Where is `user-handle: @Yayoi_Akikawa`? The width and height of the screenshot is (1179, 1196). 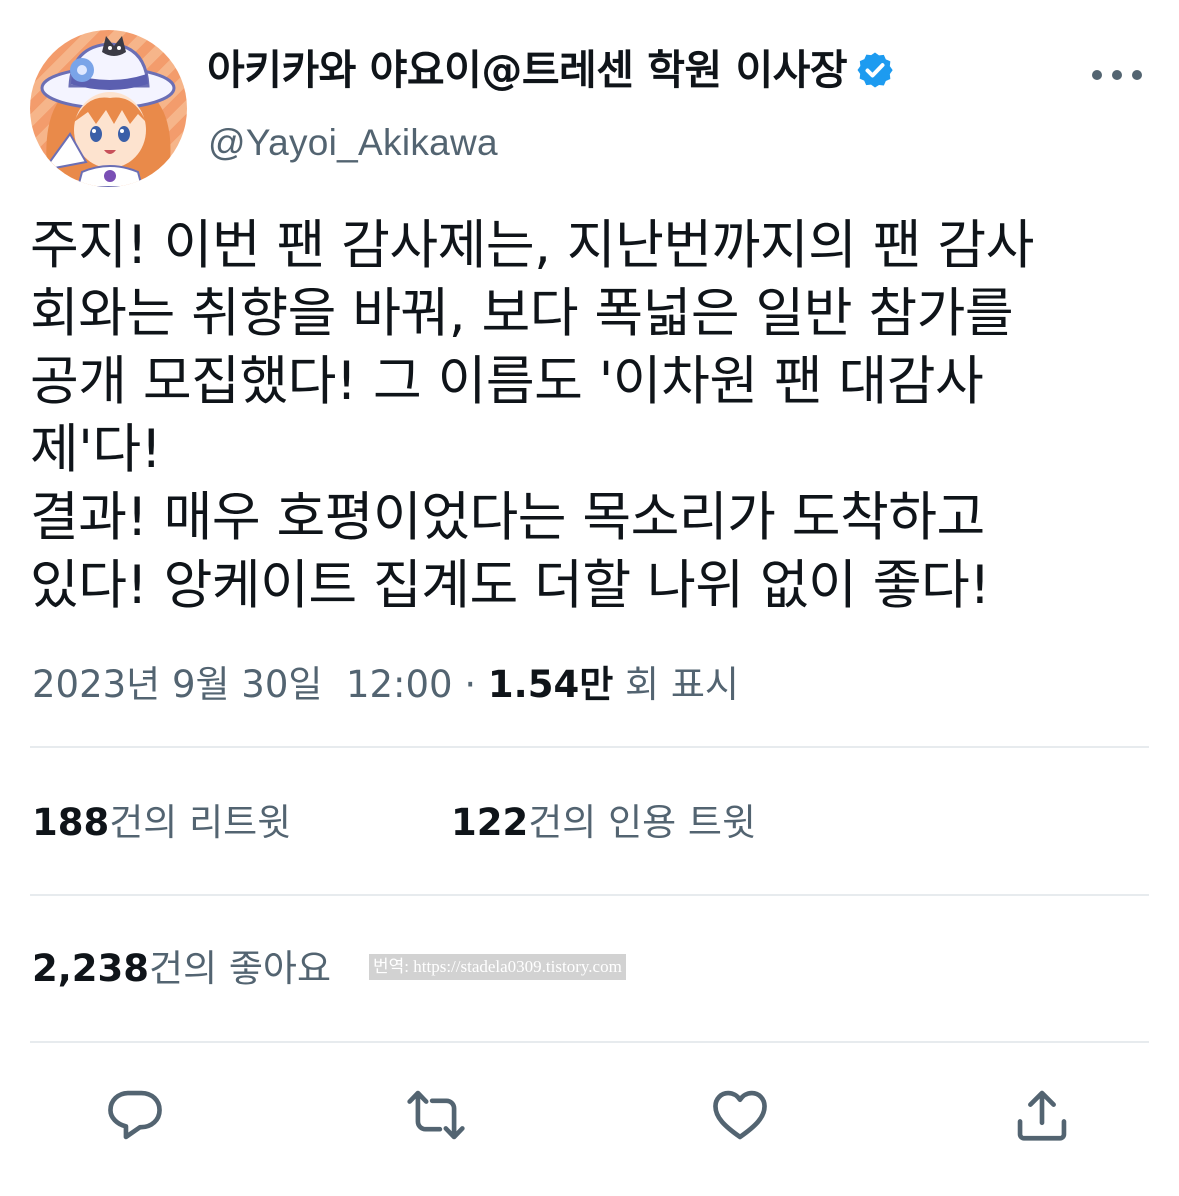
user-handle: @Yayoi_Akikawa is located at coordinates (353, 143).